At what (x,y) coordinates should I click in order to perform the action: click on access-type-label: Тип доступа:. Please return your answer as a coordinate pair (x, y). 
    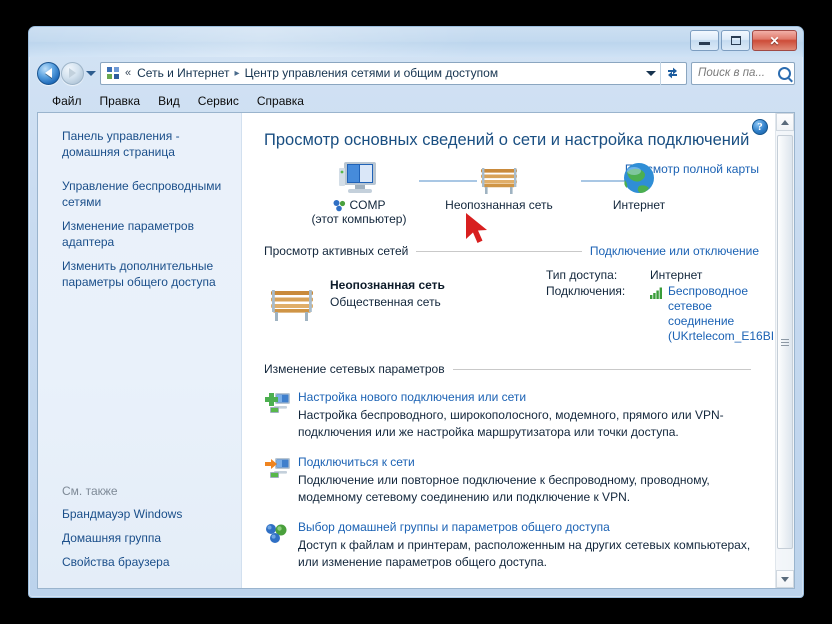
    Looking at the image, I should click on (582, 275).